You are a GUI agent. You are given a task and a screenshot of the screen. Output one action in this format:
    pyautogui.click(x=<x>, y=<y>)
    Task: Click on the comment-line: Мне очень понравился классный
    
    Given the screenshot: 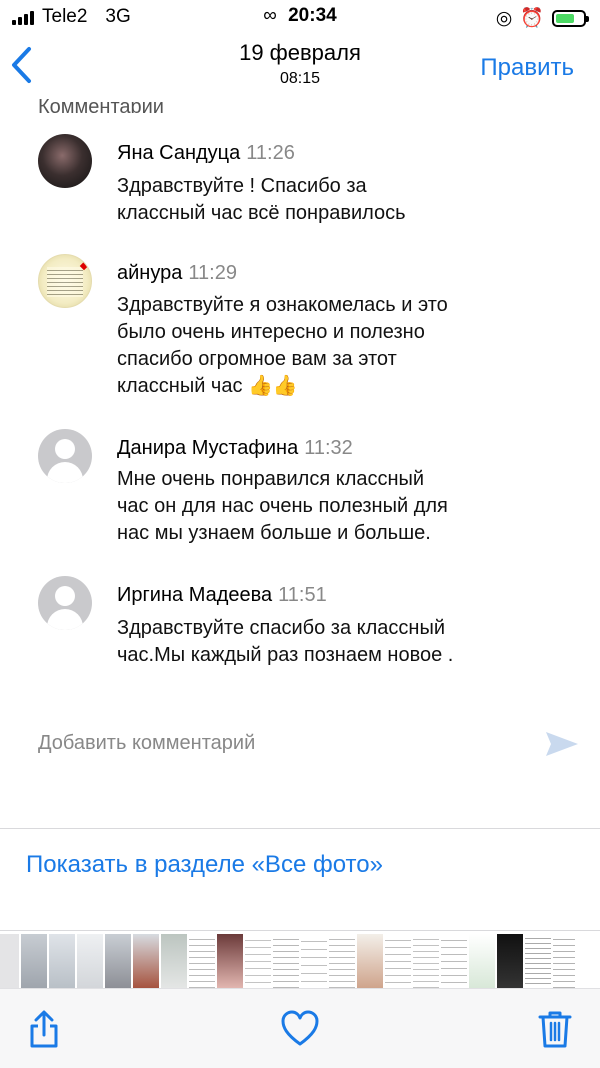 What is the action you would take?
    pyautogui.click(x=271, y=479)
    